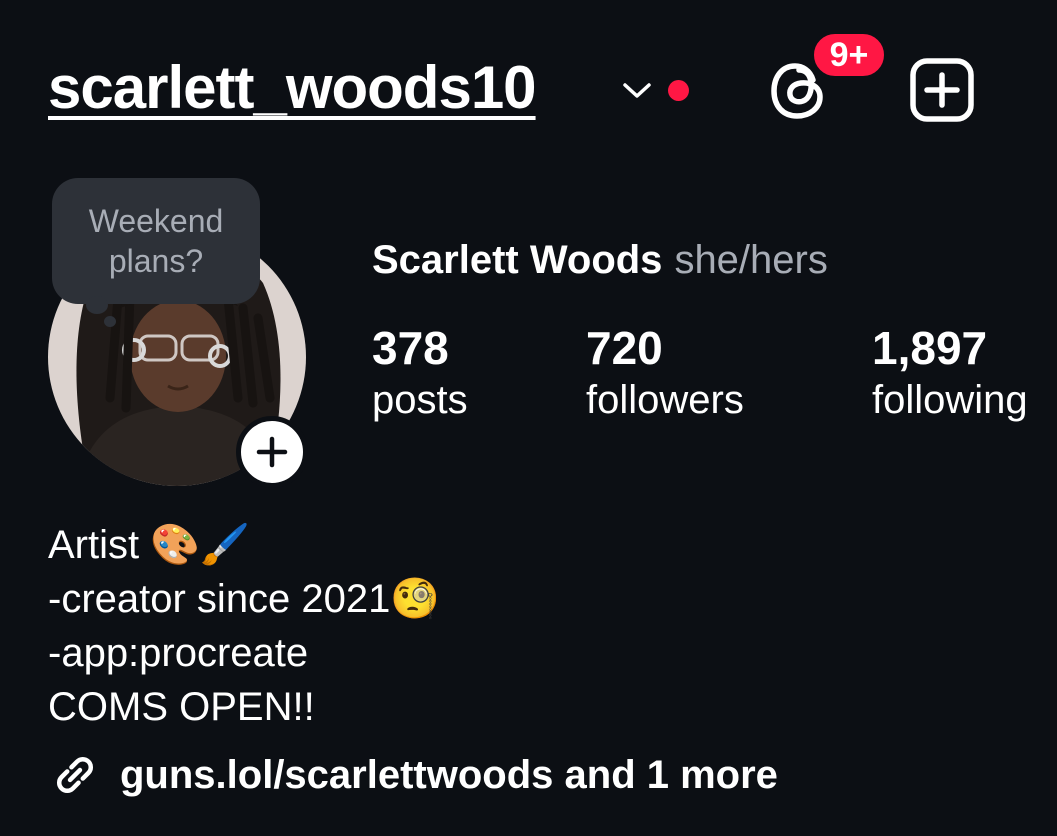 The image size is (1057, 836). I want to click on pronouns: she/hers, so click(751, 260).